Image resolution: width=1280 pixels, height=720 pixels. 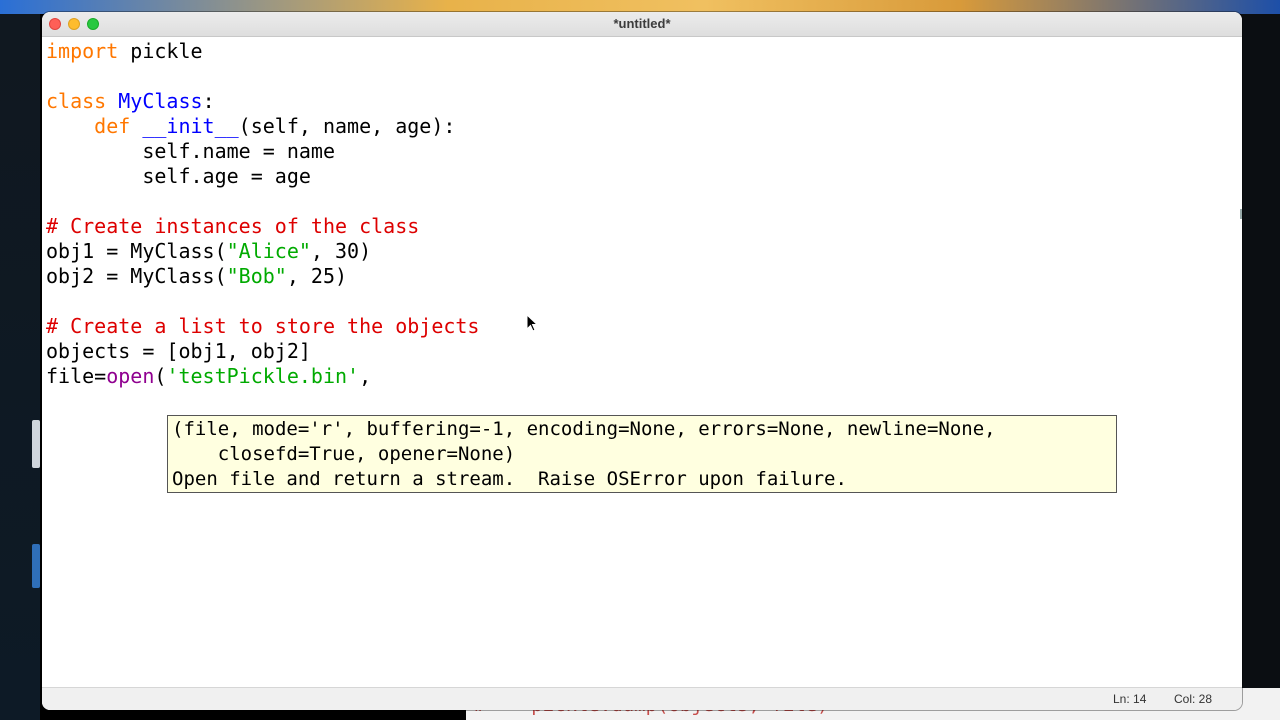 What do you see at coordinates (256, 276) in the screenshot?
I see `string-literal: "Bob"` at bounding box center [256, 276].